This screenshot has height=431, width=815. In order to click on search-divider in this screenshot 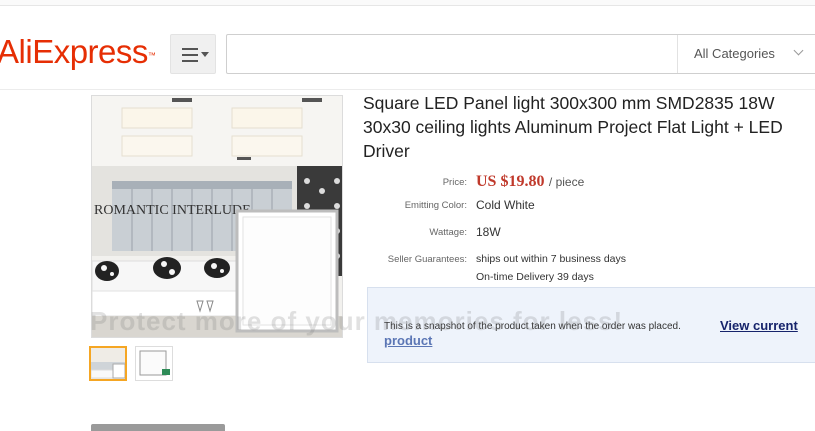, I will do `click(677, 54)`.